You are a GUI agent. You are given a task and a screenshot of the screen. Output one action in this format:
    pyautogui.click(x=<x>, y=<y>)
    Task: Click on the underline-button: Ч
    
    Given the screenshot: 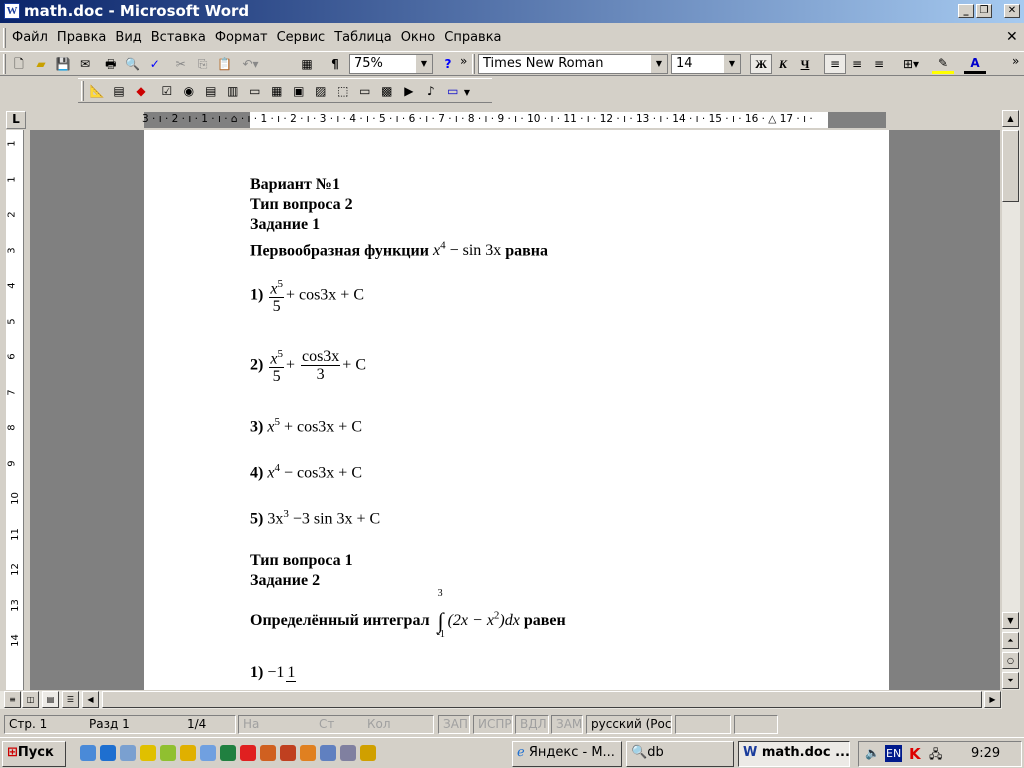 What is the action you would take?
    pyautogui.click(x=805, y=64)
    